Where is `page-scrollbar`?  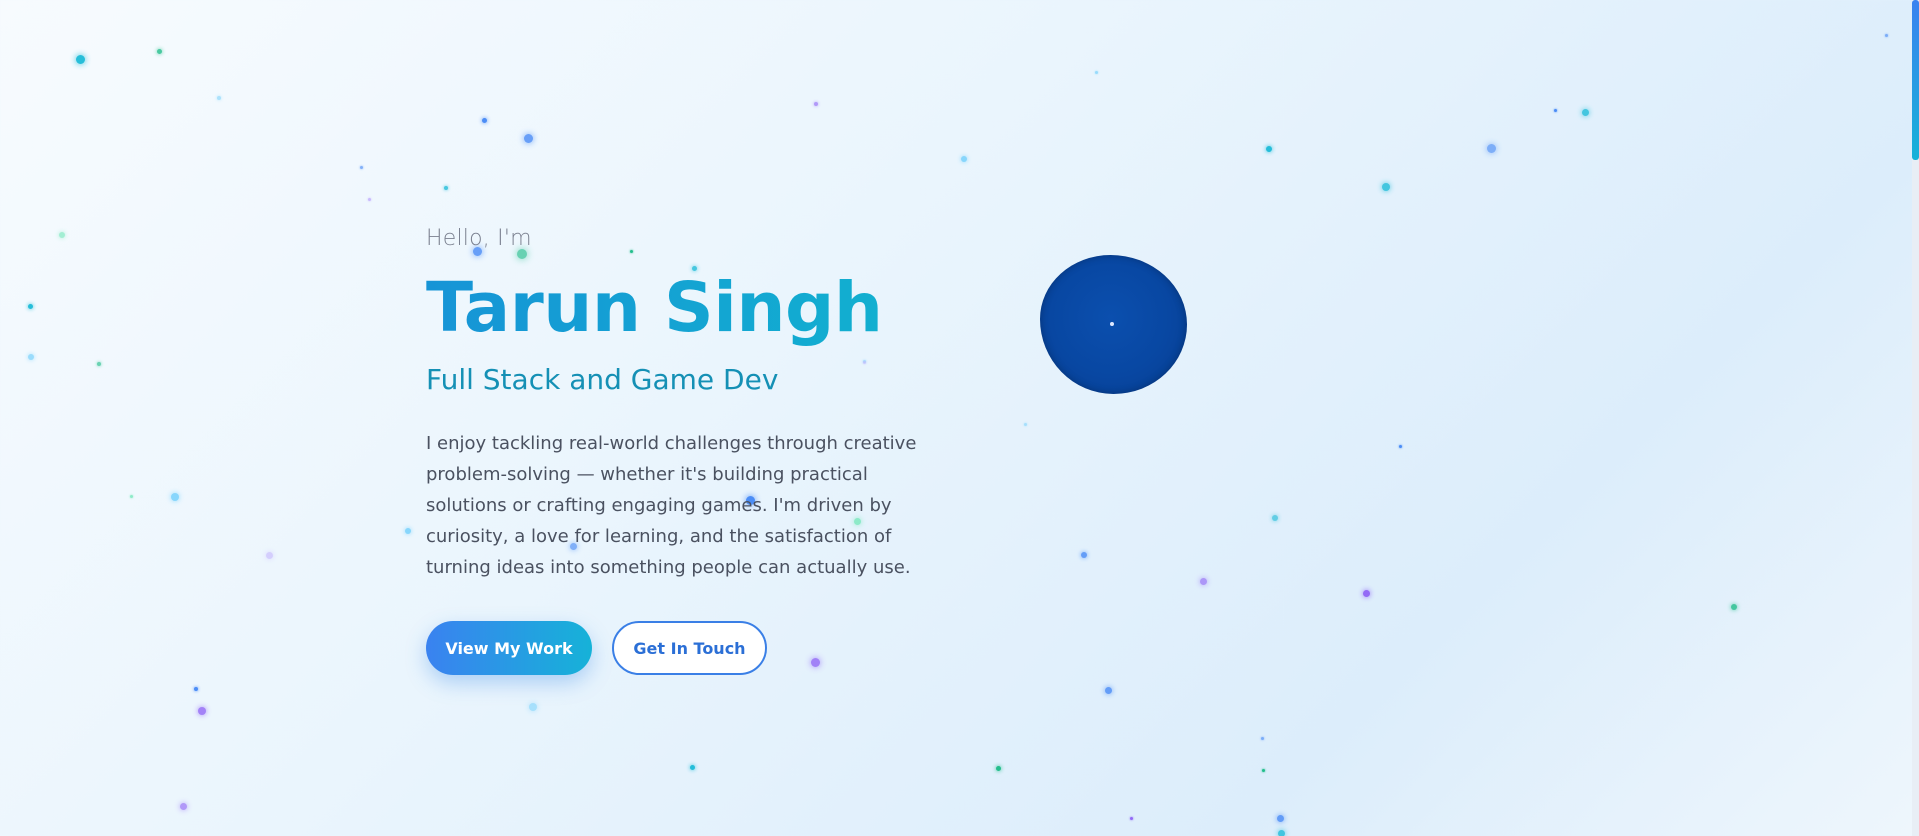 page-scrollbar is located at coordinates (1915, 418).